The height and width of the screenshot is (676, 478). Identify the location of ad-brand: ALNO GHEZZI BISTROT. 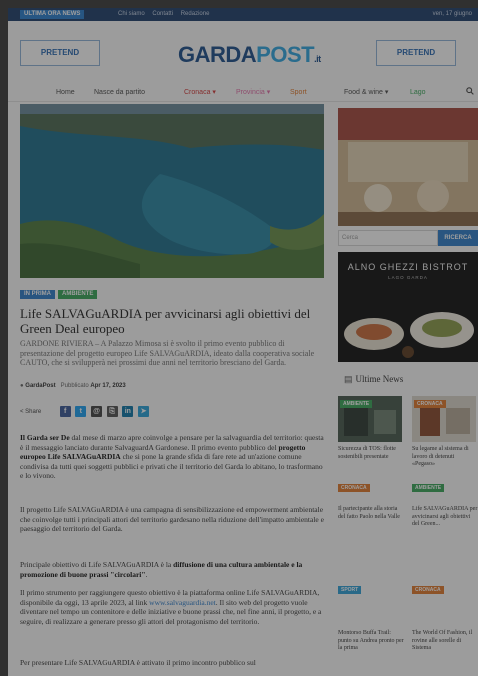
(408, 267).